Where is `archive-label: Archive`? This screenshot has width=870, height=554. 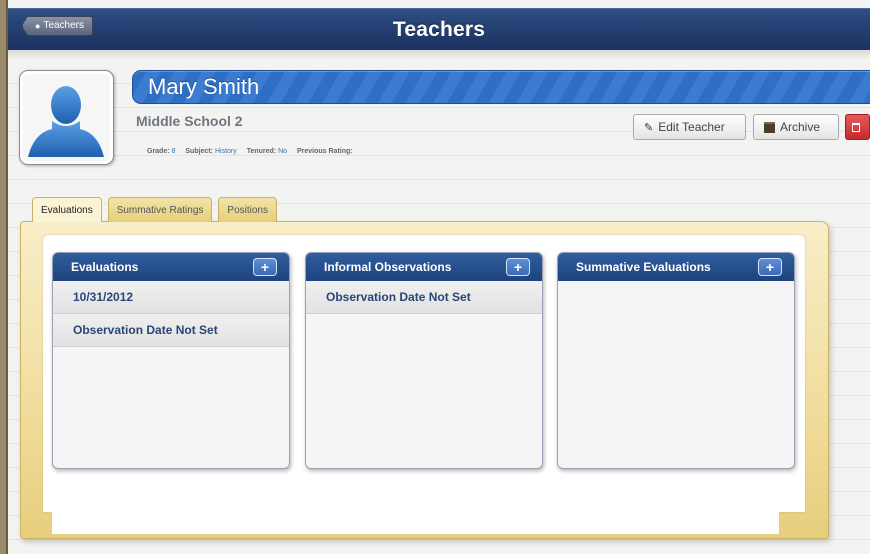
archive-label: Archive is located at coordinates (800, 127).